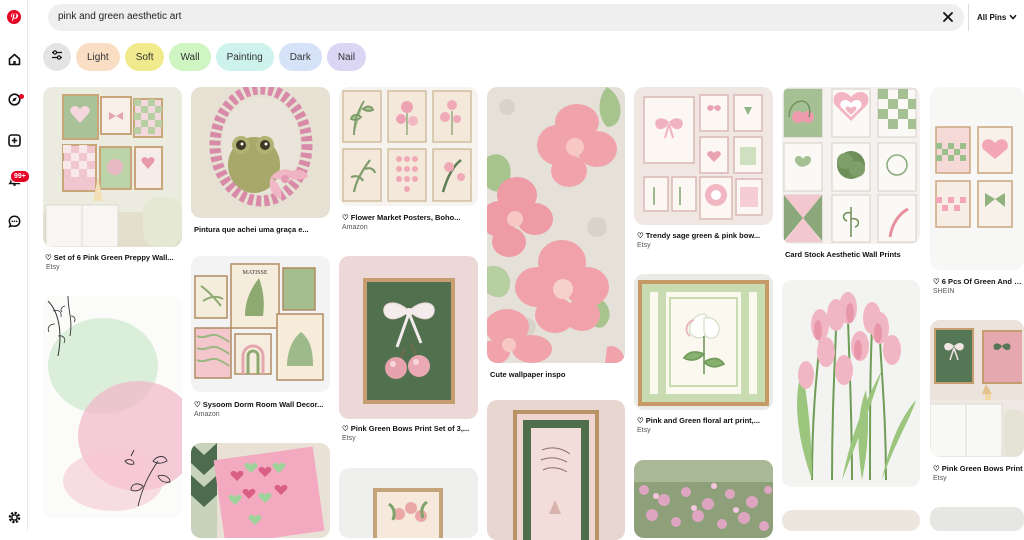 This screenshot has width=1024, height=540. I want to click on matisse-poster-text: MATISSE, so click(254, 273).